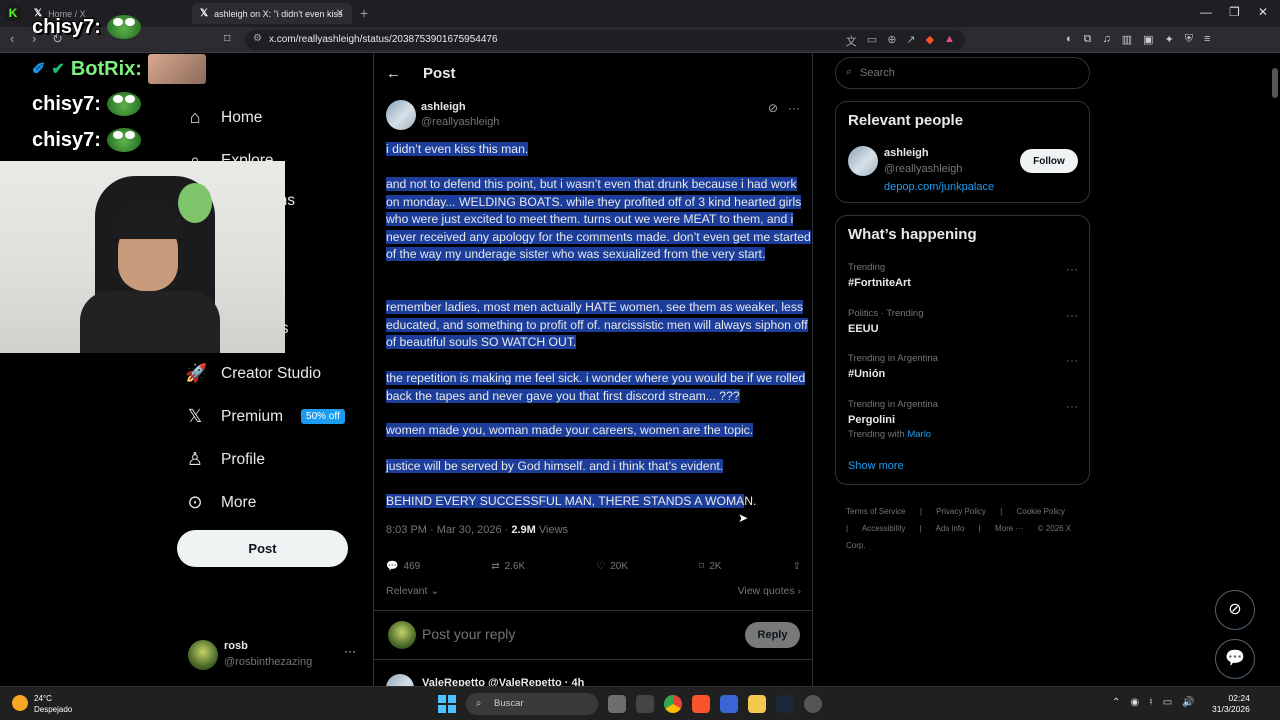 The width and height of the screenshot is (1280, 720). I want to click on scrollbar-thumb, so click(1275, 83).